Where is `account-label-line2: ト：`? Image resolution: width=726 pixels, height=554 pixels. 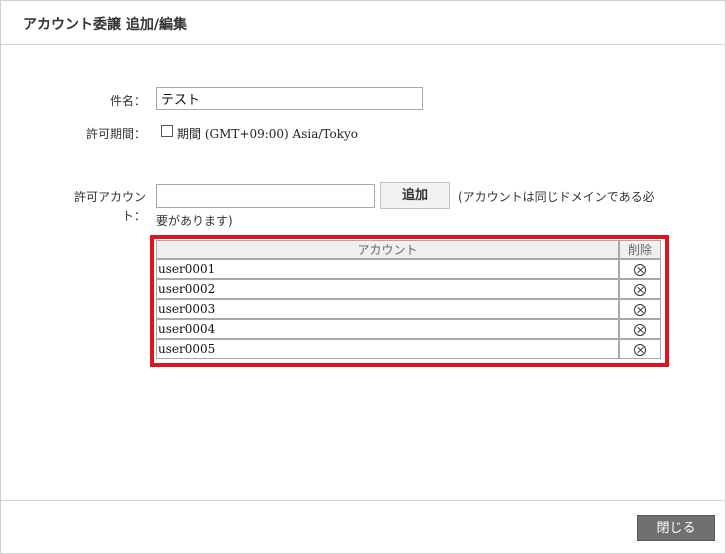 account-label-line2: ト： is located at coordinates (133, 216).